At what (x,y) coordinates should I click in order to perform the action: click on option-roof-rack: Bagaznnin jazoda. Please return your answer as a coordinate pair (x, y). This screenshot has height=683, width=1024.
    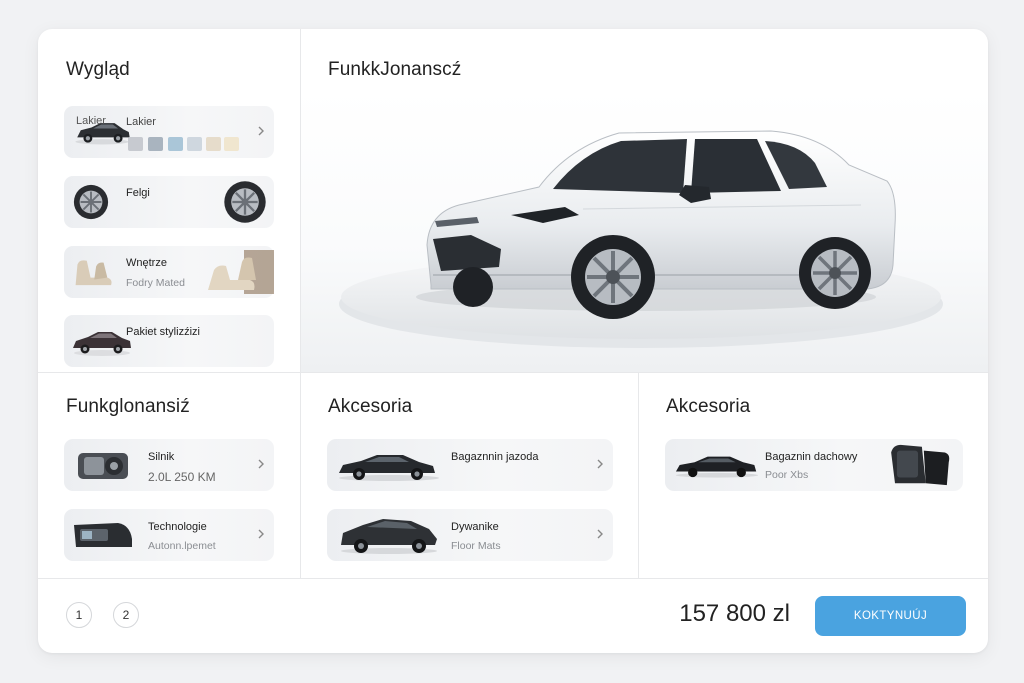
    Looking at the image, I should click on (470, 465).